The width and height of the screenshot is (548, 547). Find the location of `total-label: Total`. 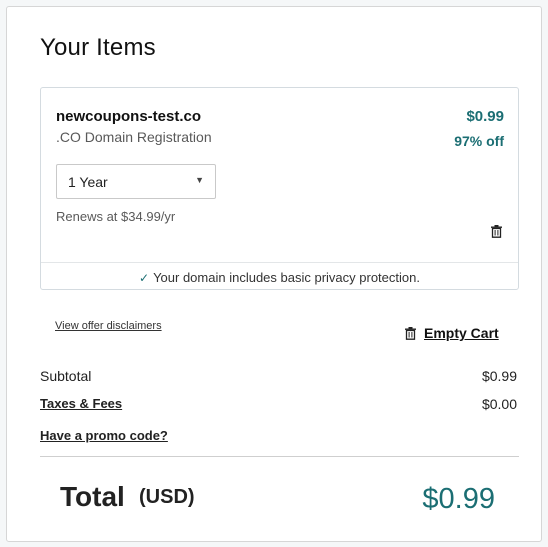

total-label: Total is located at coordinates (92, 496).